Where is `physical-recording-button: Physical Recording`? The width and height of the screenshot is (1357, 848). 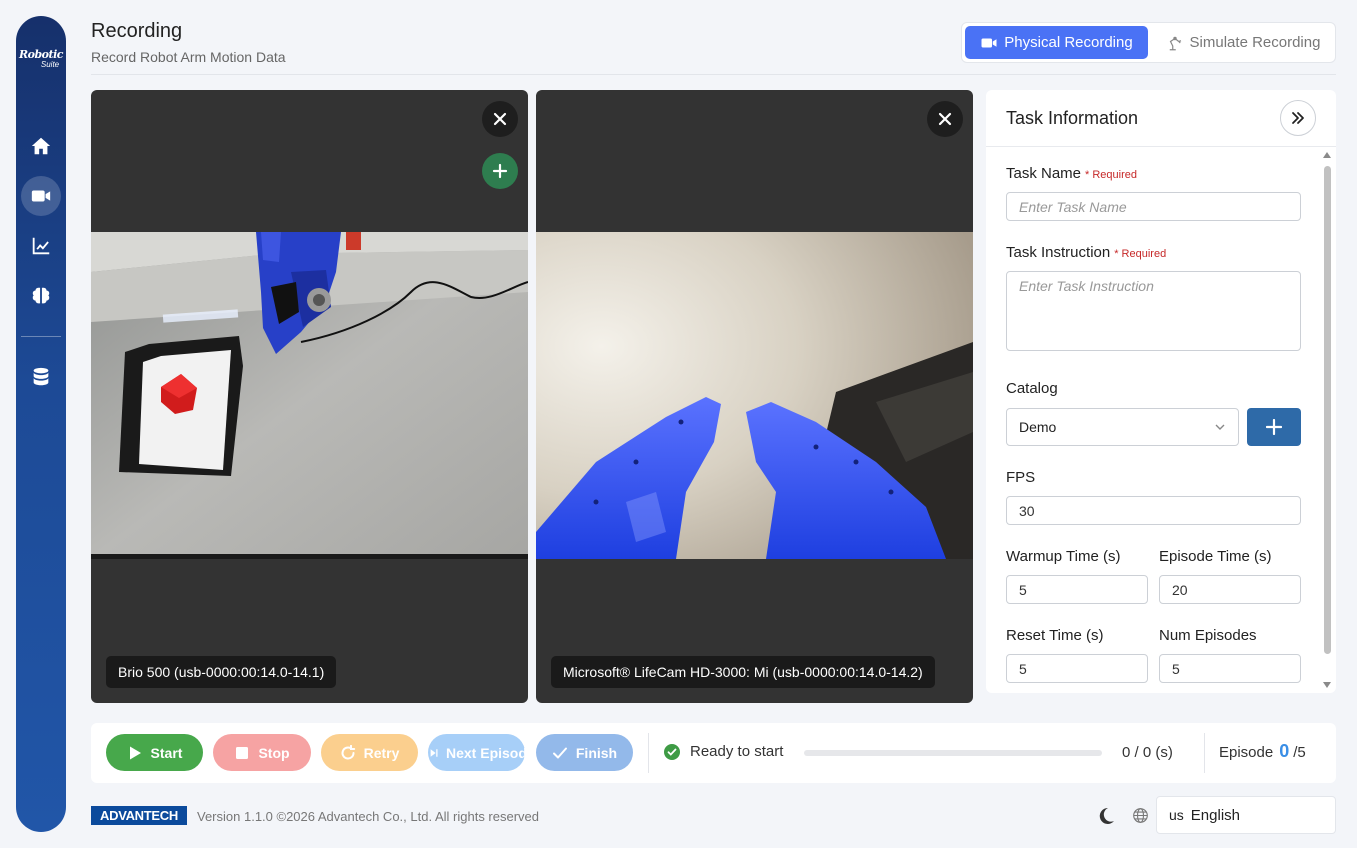 physical-recording-button: Physical Recording is located at coordinates (1056, 42).